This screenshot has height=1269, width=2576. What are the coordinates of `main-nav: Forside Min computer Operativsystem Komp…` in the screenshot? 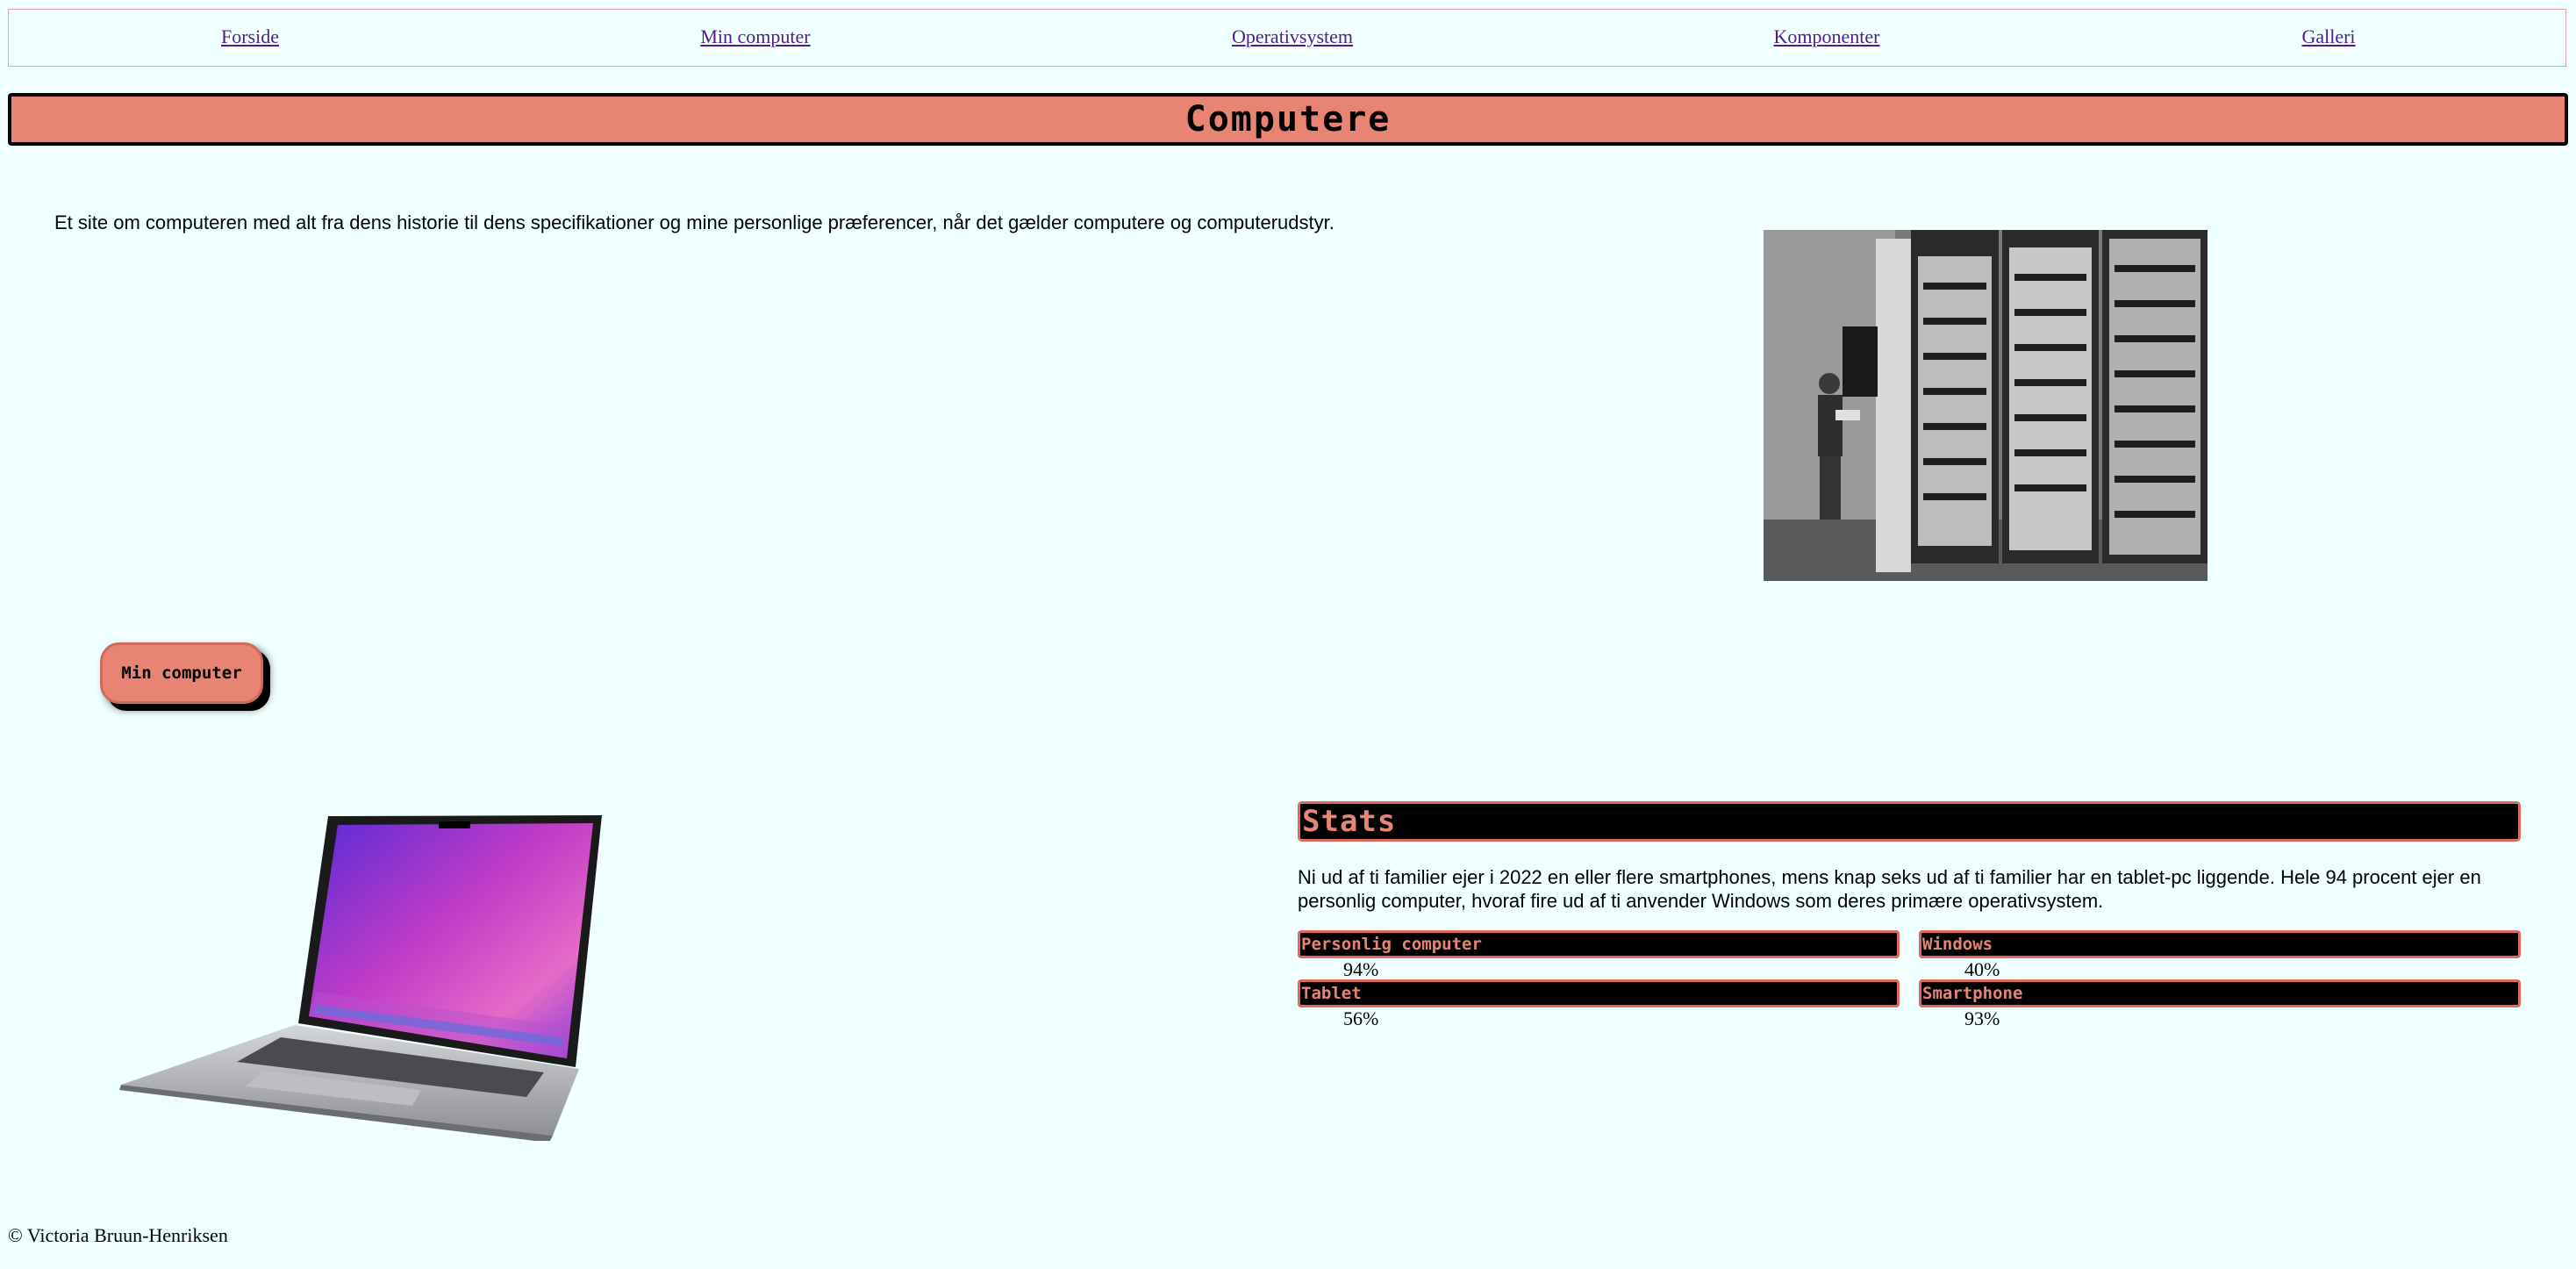 It's located at (1287, 38).